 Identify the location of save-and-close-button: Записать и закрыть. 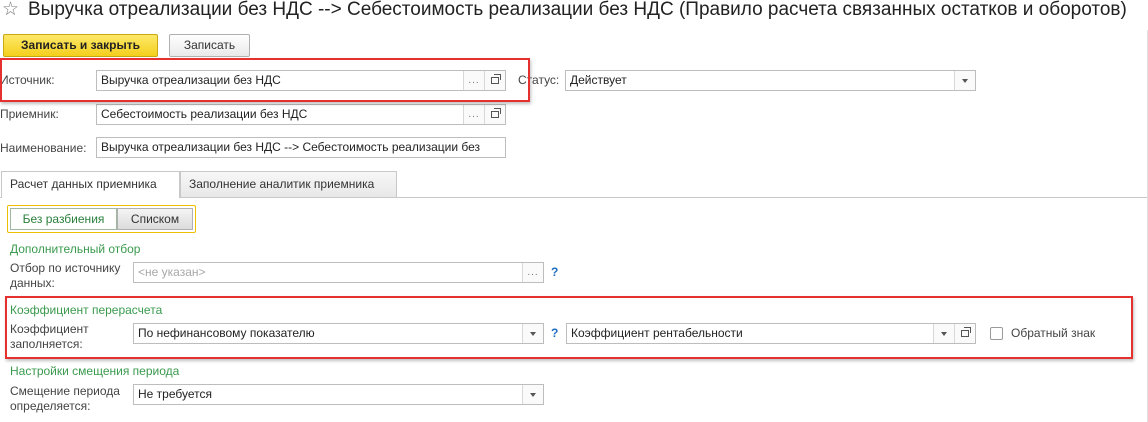
(80, 45).